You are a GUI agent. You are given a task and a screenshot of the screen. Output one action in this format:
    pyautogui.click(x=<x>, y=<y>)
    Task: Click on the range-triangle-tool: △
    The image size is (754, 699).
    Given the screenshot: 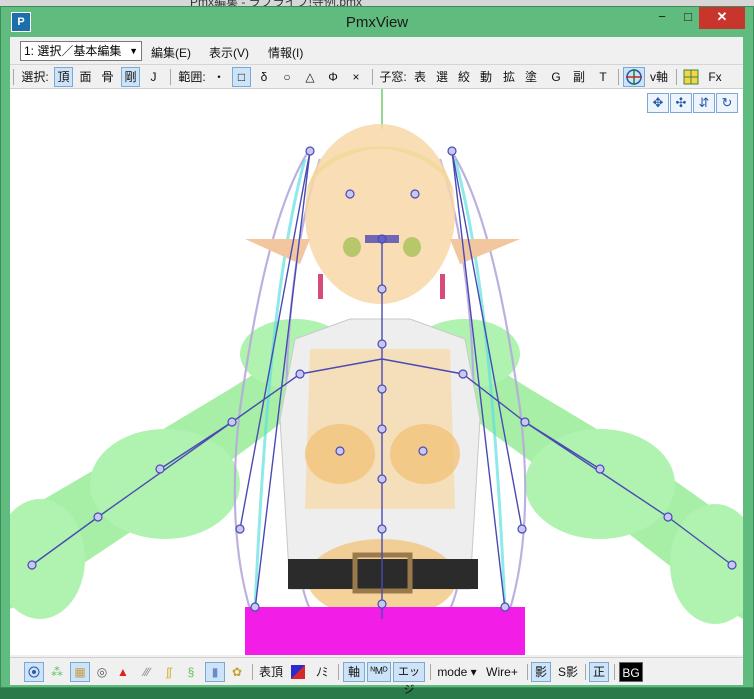 What is the action you would take?
    pyautogui.click(x=310, y=77)
    